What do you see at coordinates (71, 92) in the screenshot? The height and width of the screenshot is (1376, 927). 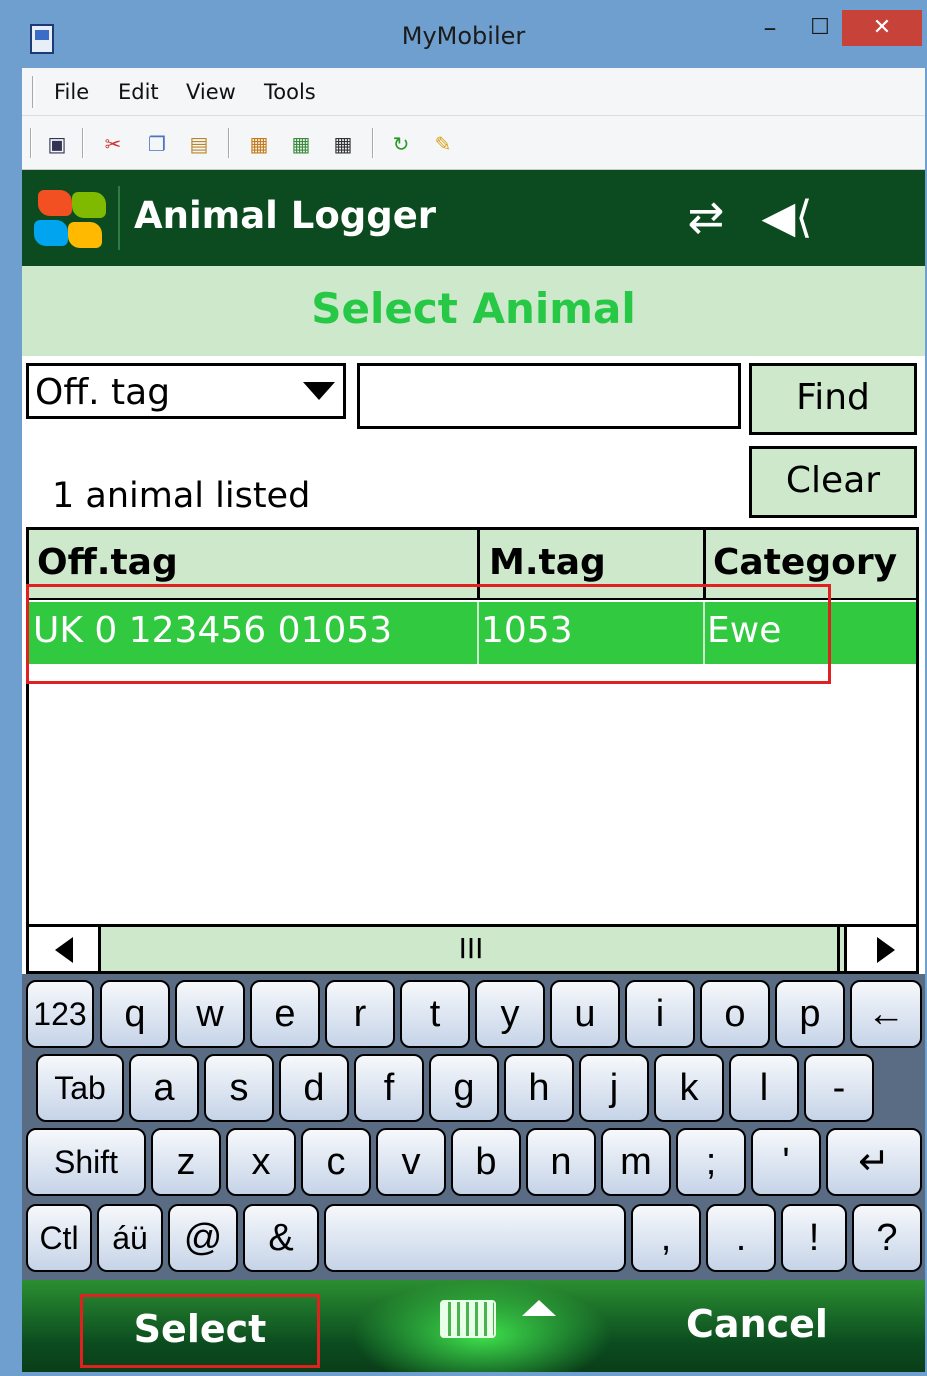 I see `menu-file: File` at bounding box center [71, 92].